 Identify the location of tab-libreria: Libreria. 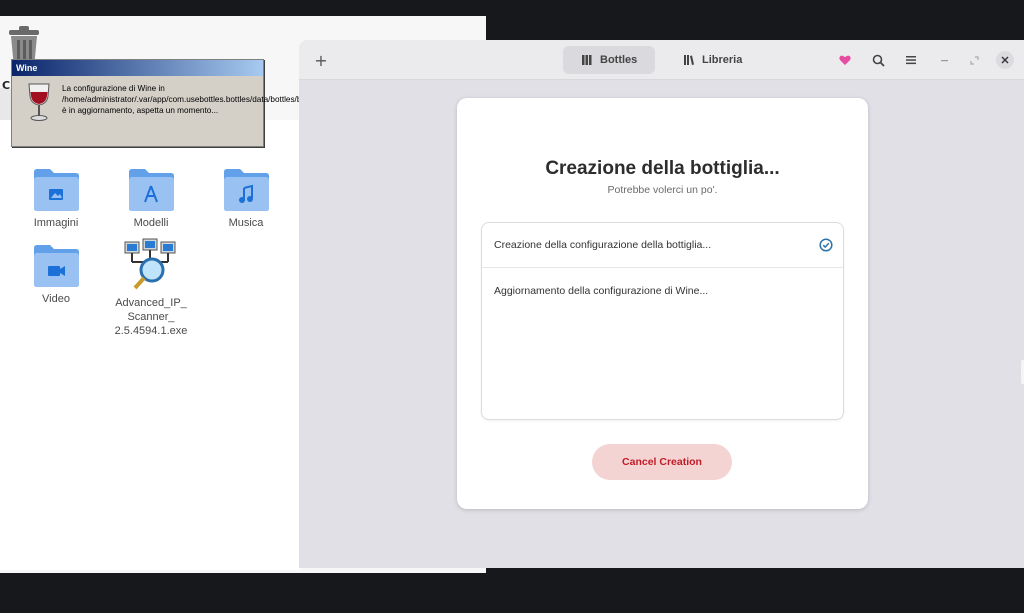
(712, 60).